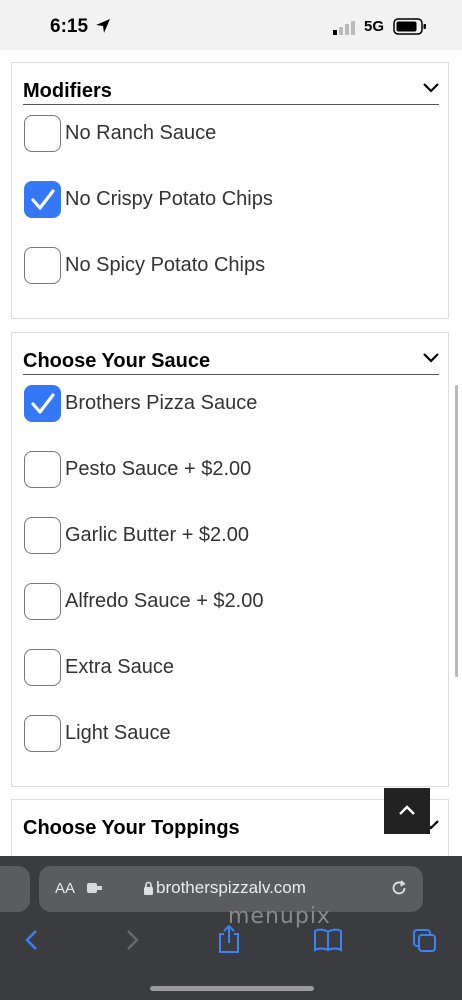  I want to click on location-arrow-icon, so click(103, 26).